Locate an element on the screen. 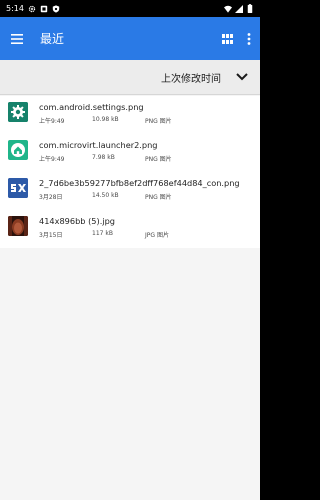  sort-bar: 上次修改时间 is located at coordinates (130, 77).